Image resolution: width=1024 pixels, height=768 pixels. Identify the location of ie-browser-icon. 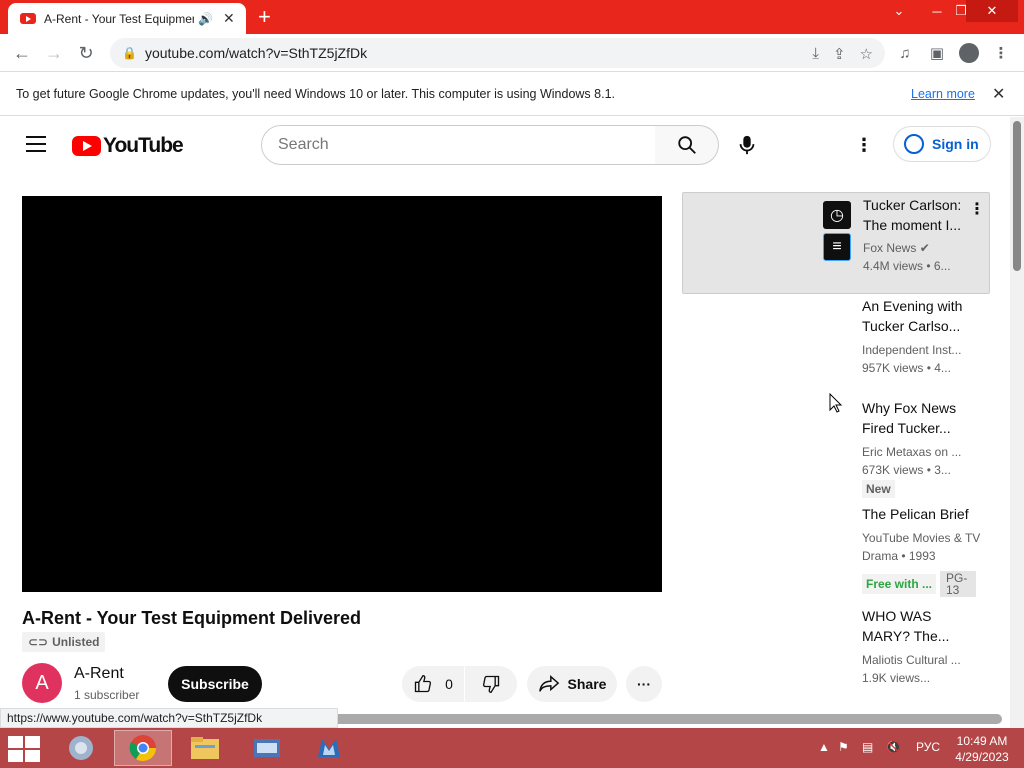
(81, 748).